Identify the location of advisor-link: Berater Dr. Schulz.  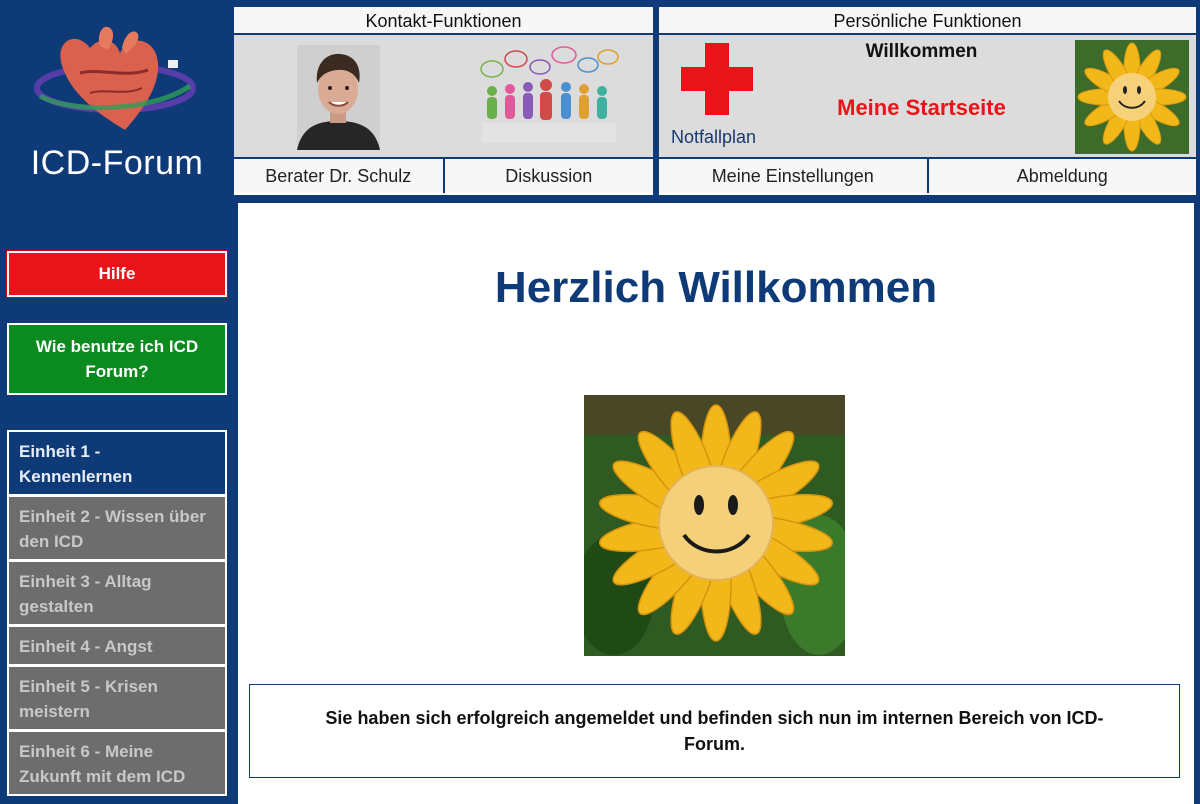
(338, 176).